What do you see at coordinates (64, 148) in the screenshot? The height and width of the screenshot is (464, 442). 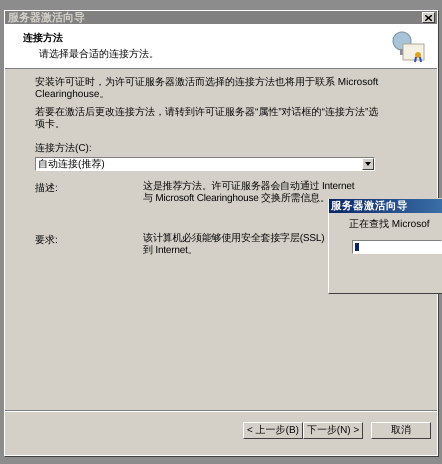 I see `connection-method-label: 连接方法(C):` at bounding box center [64, 148].